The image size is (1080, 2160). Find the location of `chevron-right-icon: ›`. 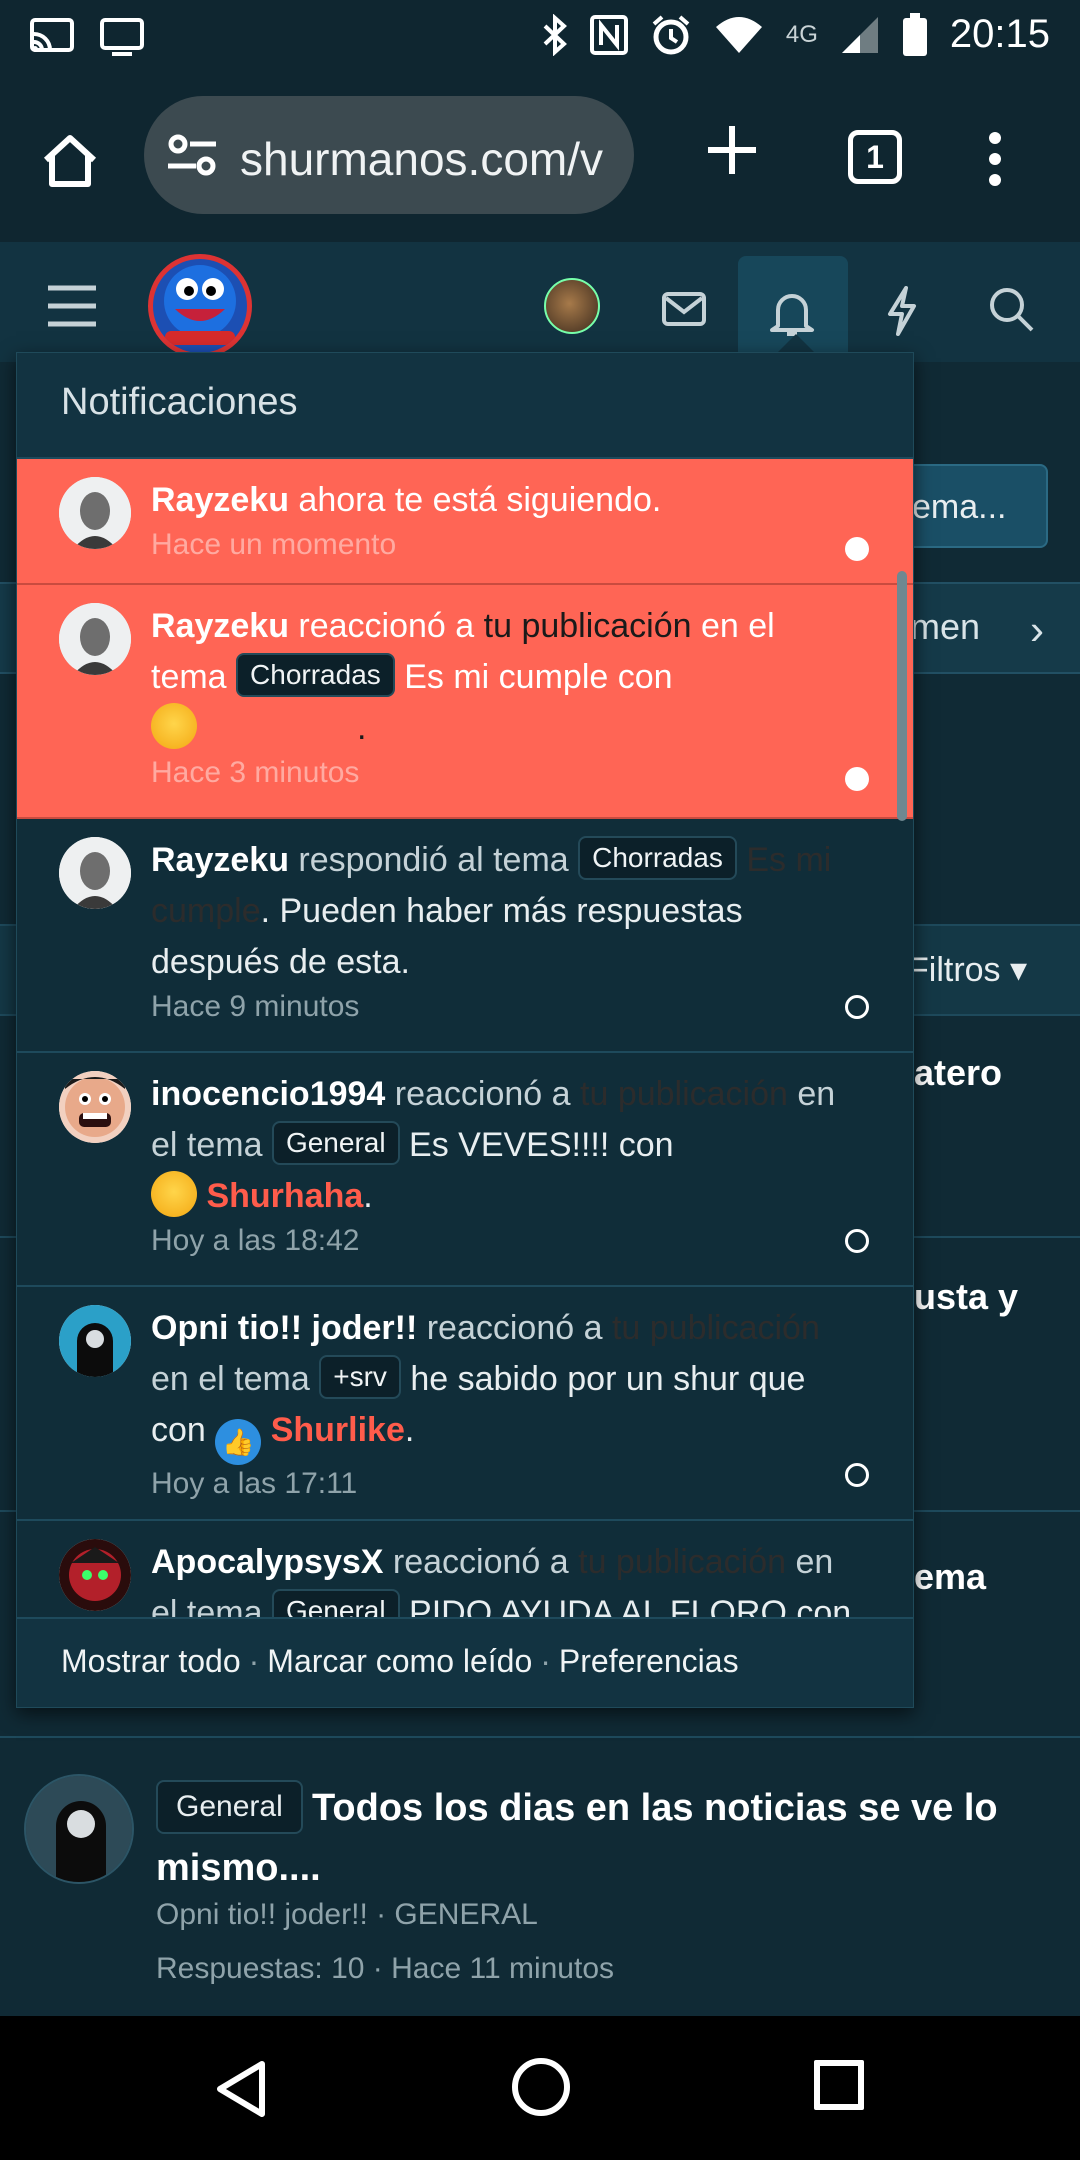

chevron-right-icon: › is located at coordinates (1037, 630).